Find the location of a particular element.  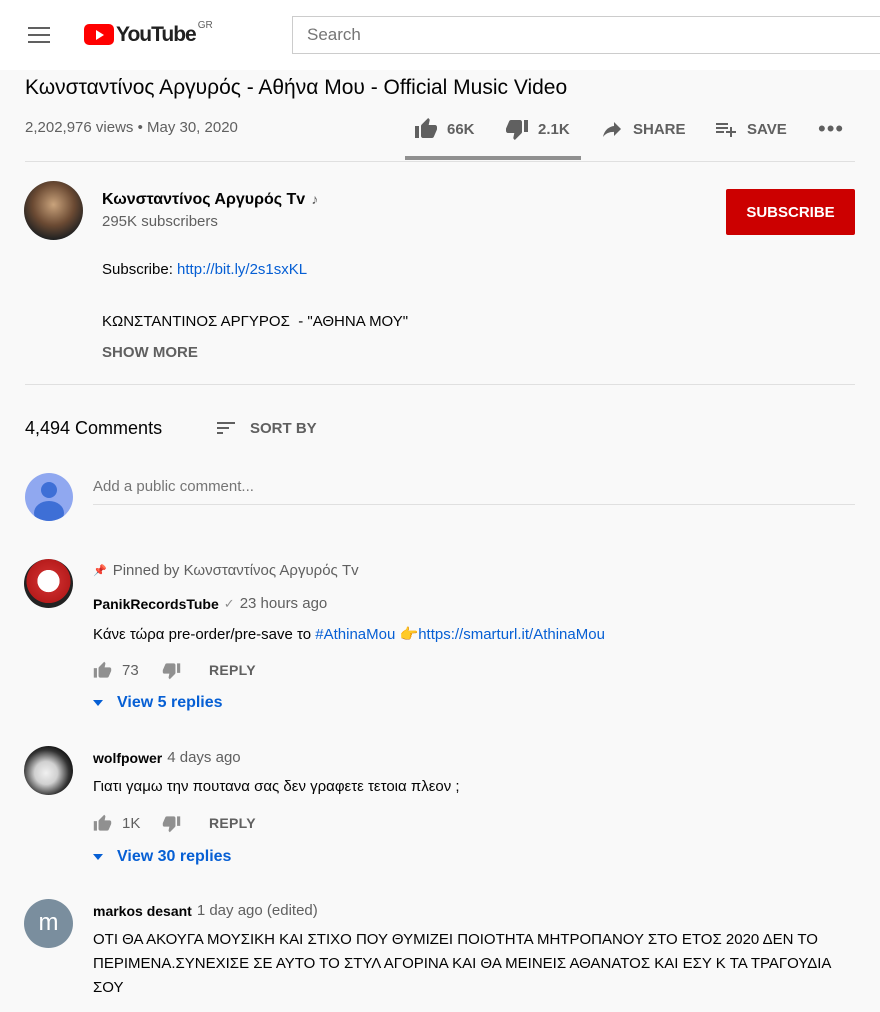

user-avatar is located at coordinates (49, 497).